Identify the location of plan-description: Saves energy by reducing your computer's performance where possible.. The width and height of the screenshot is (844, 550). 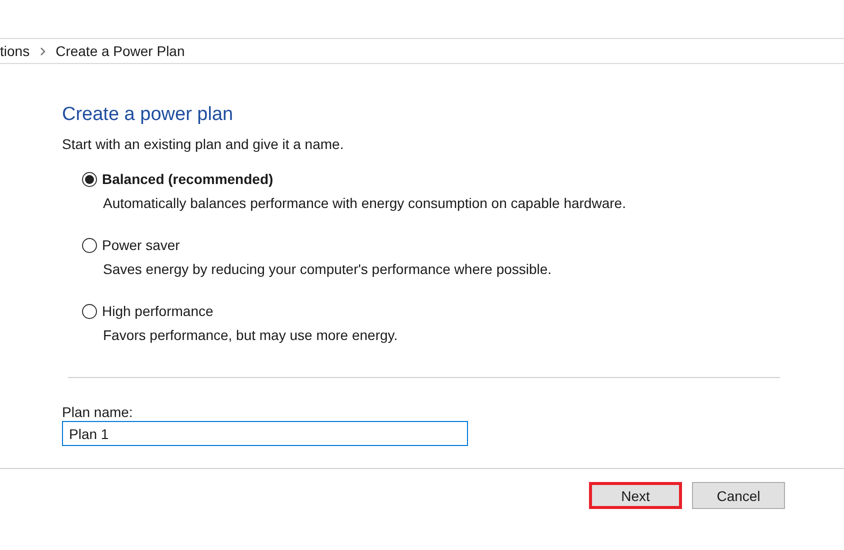
(327, 269).